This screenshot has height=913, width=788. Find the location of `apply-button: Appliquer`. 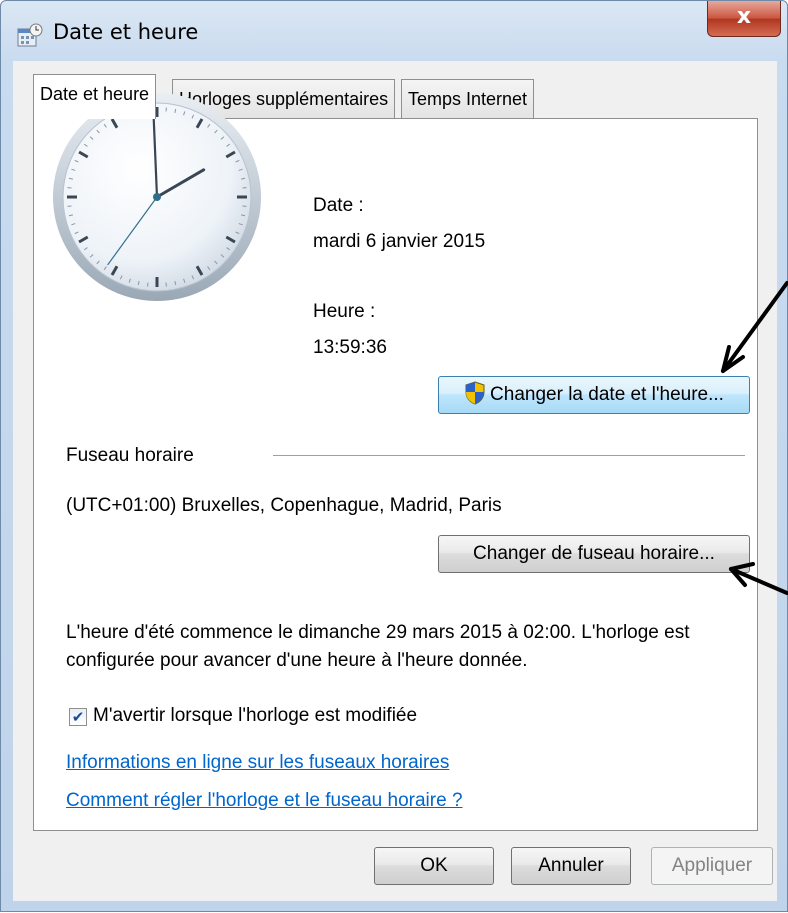

apply-button: Appliquer is located at coordinates (712, 866).